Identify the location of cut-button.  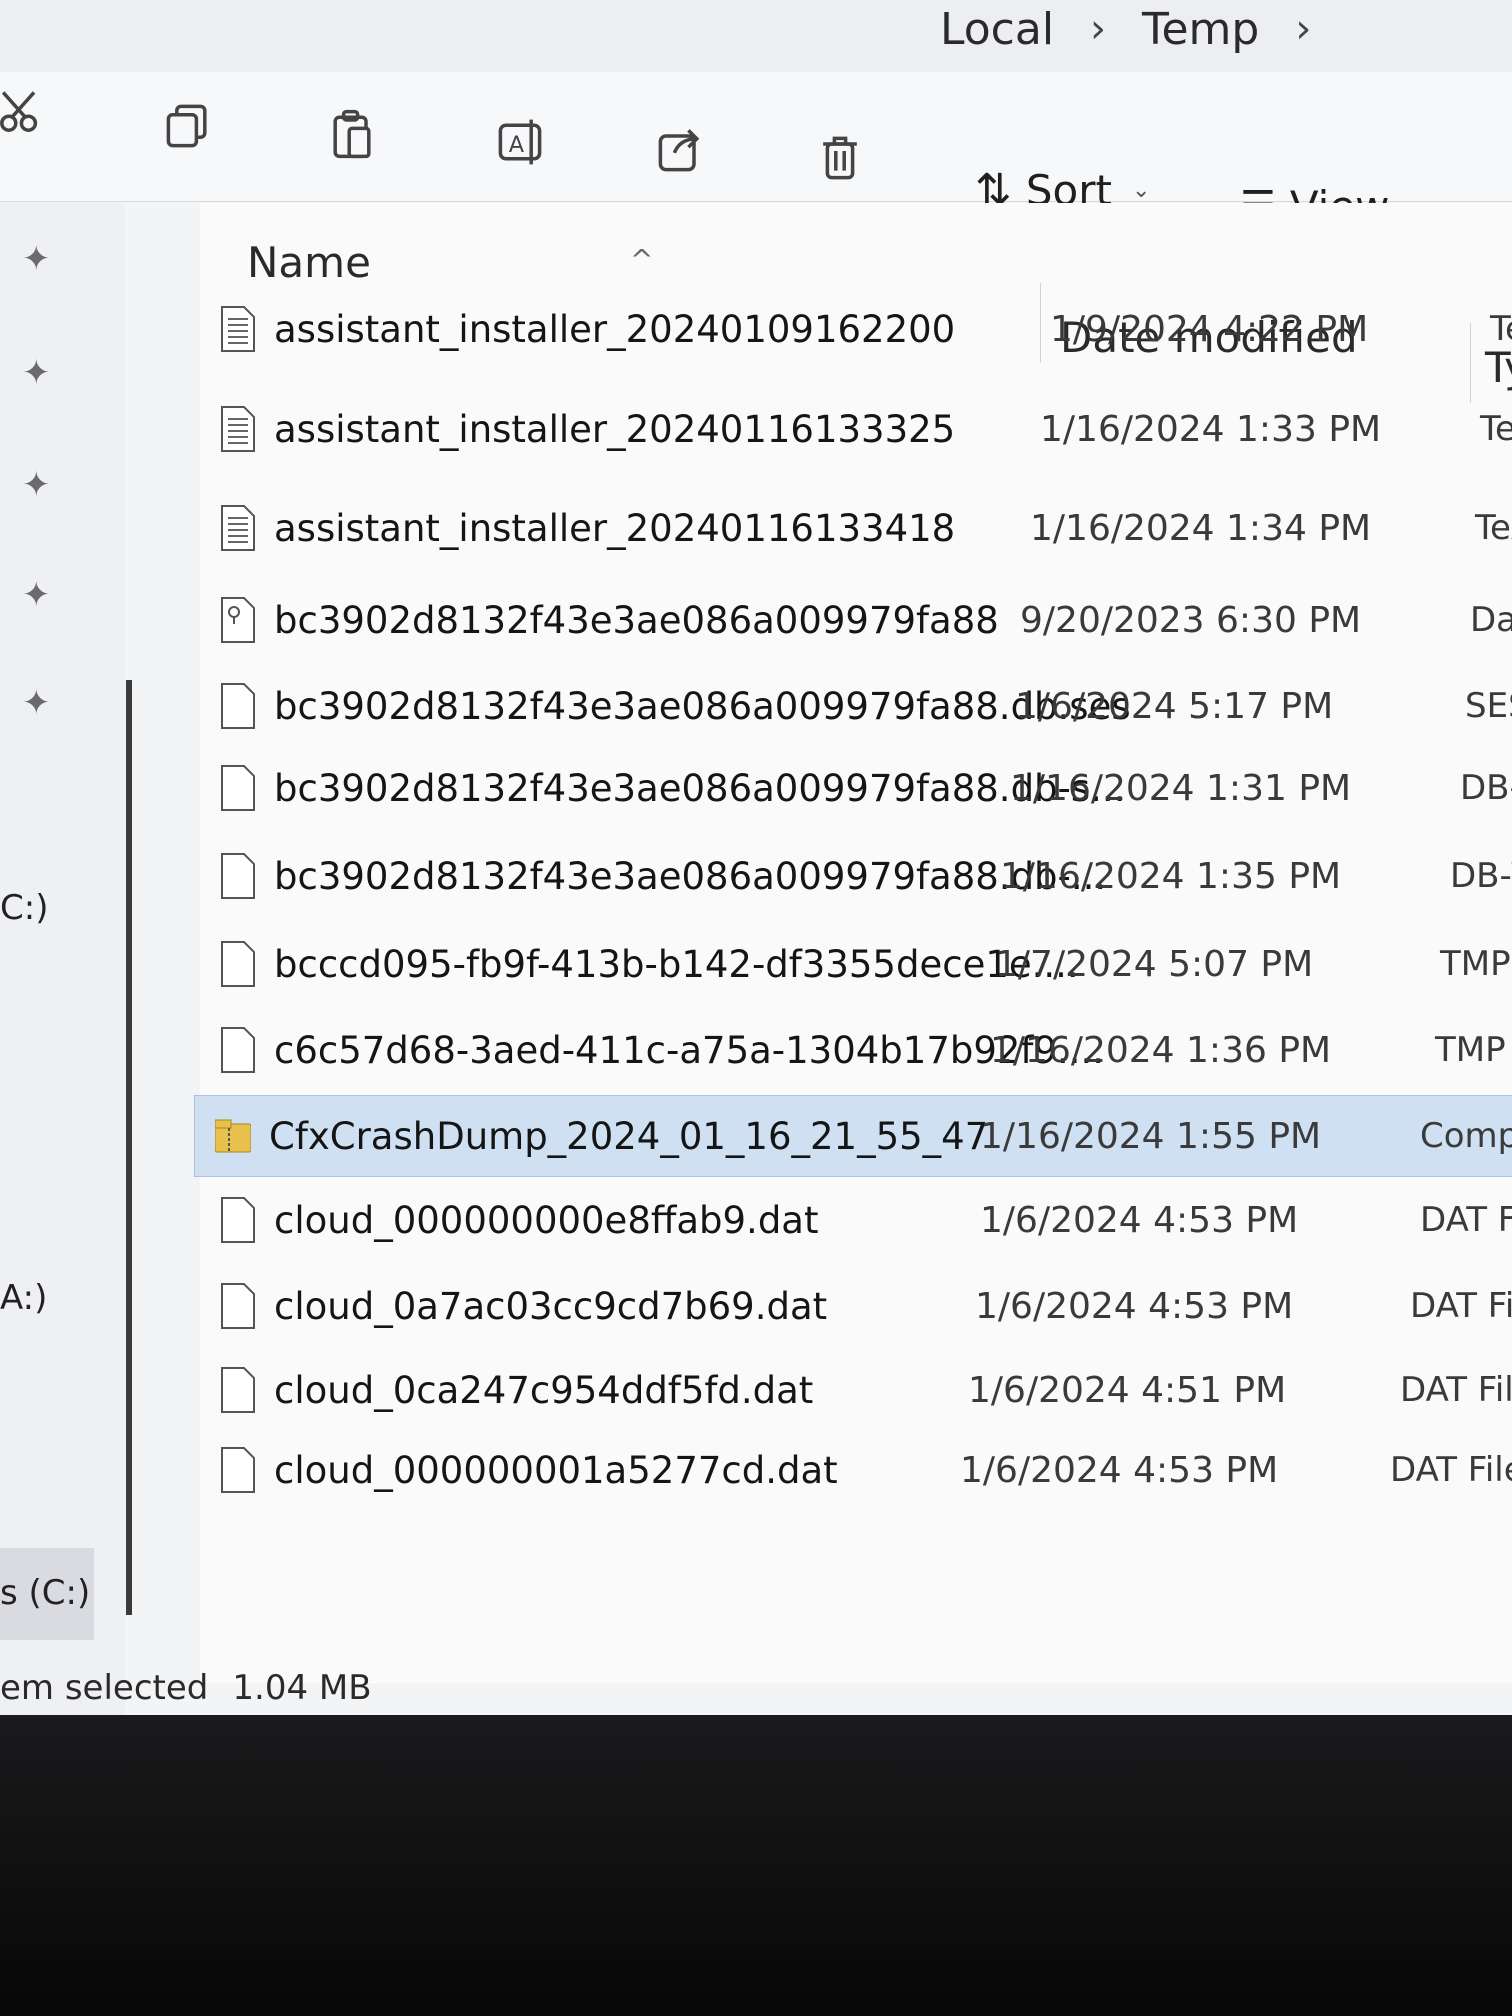
(30, 112).